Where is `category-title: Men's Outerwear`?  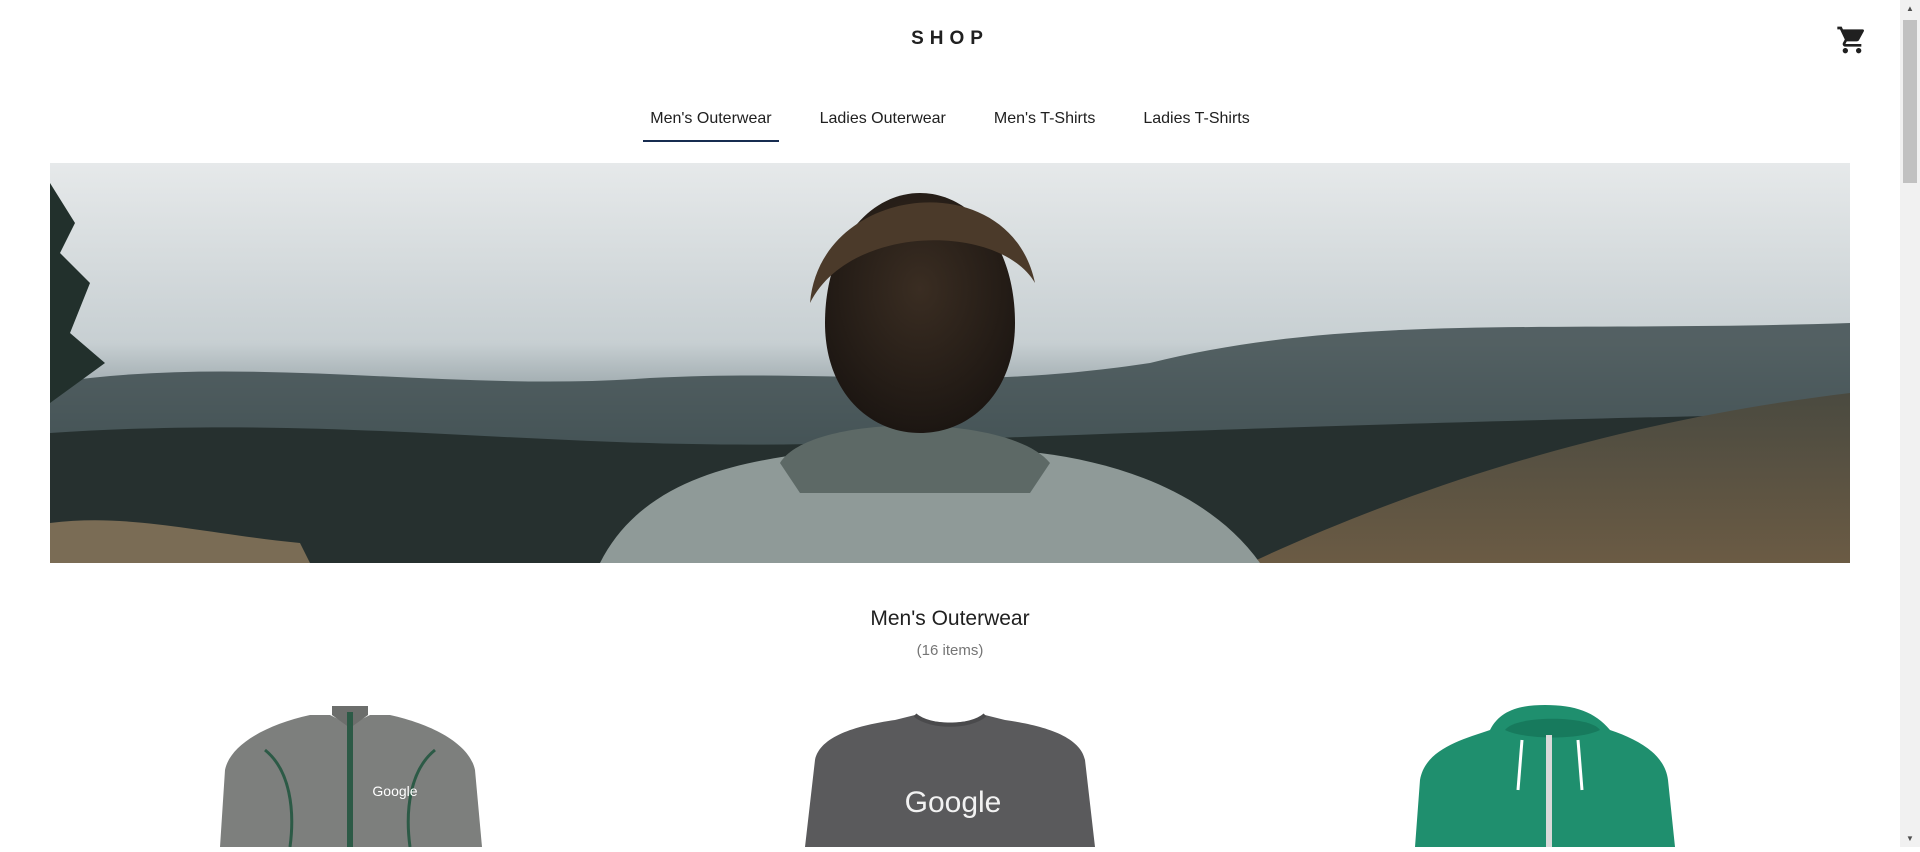
category-title: Men's Outerwear is located at coordinates (950, 618).